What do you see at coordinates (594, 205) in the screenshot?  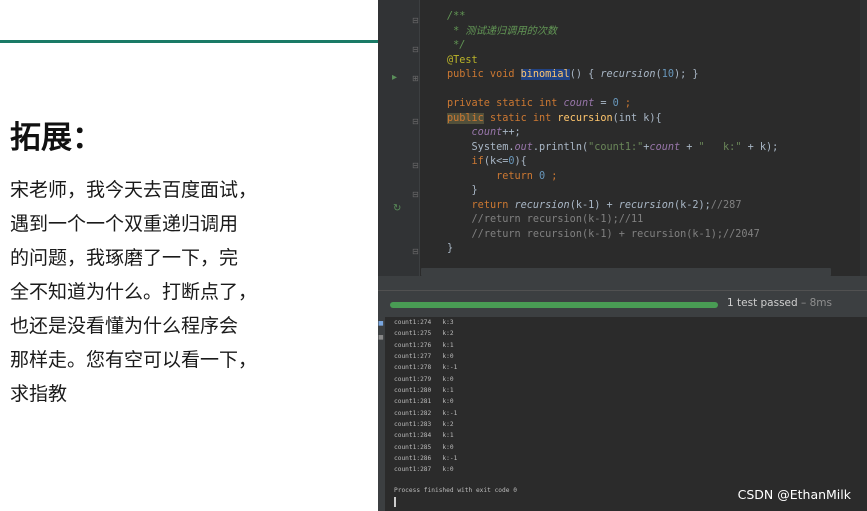 I see `code-token: (k-1) +` at bounding box center [594, 205].